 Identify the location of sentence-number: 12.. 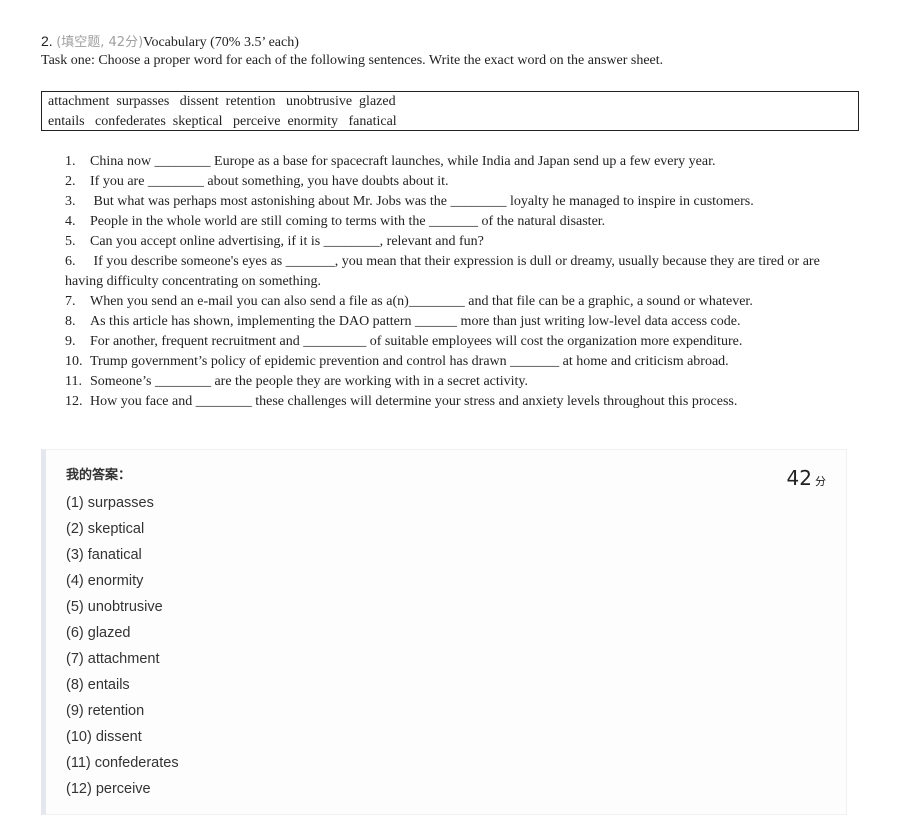
(74, 401).